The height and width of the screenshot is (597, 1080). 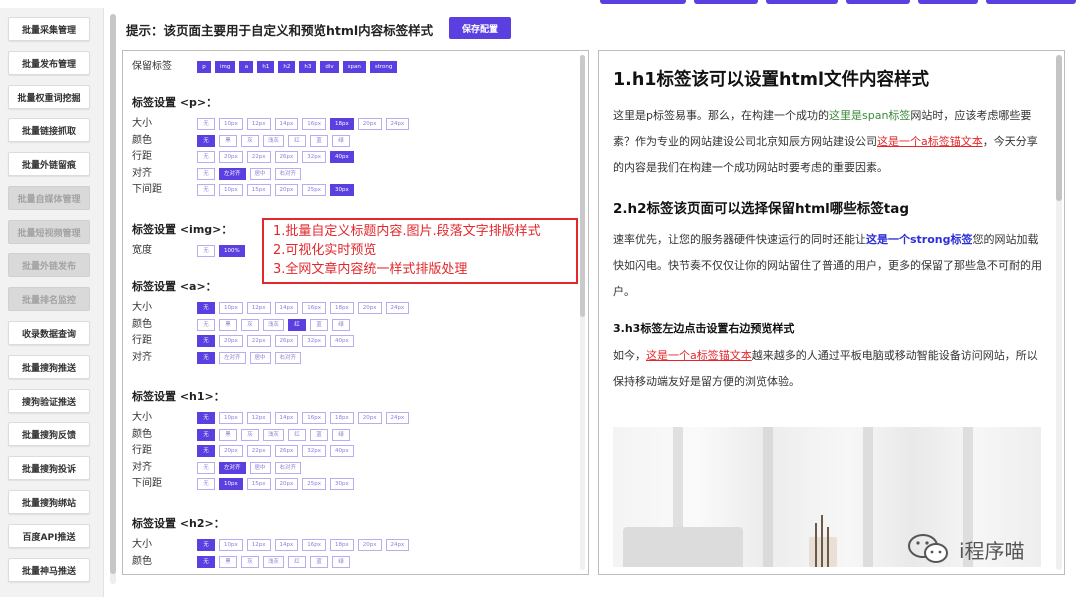 I want to click on keep-tag-chip: img, so click(x=225, y=67).